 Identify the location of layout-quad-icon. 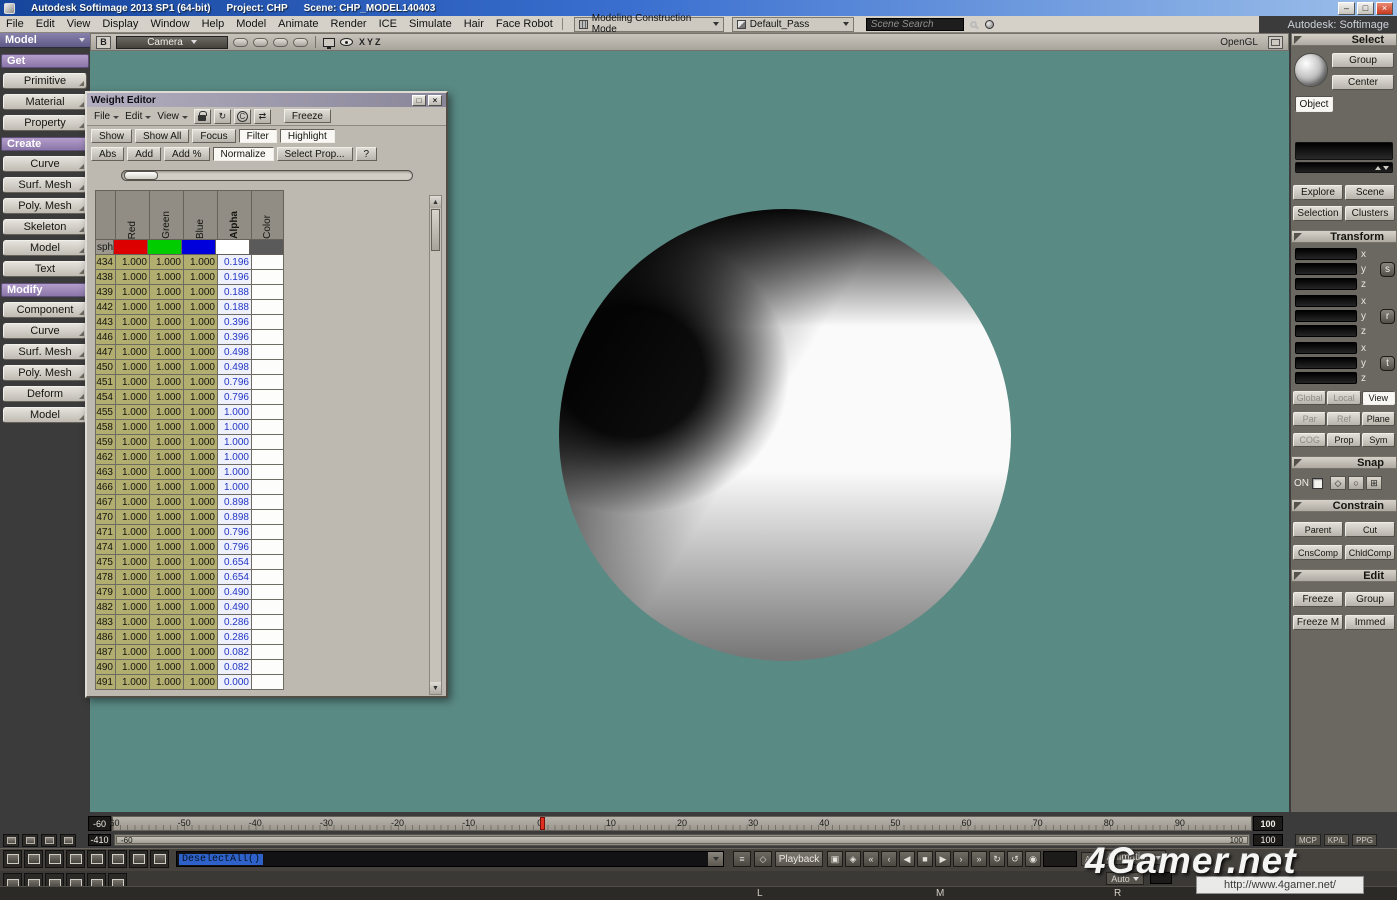
(54, 859).